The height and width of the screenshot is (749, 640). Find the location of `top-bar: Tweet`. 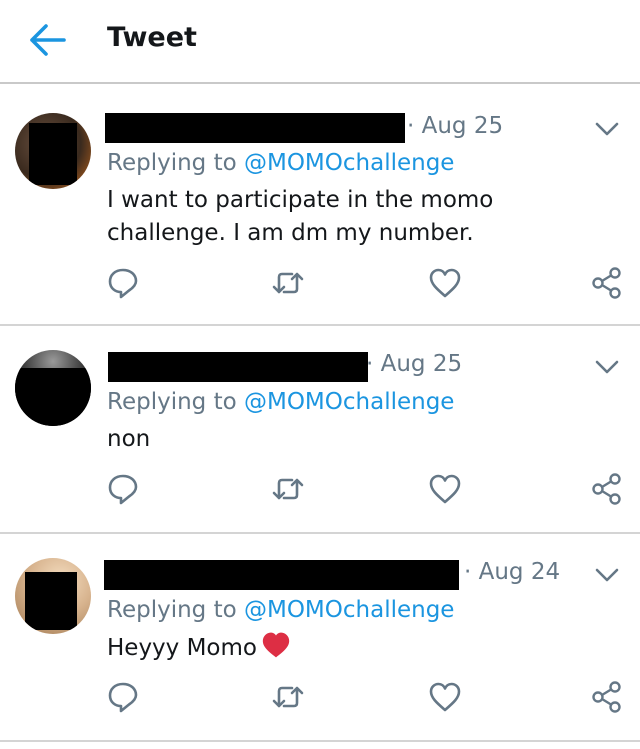

top-bar: Tweet is located at coordinates (320, 42).